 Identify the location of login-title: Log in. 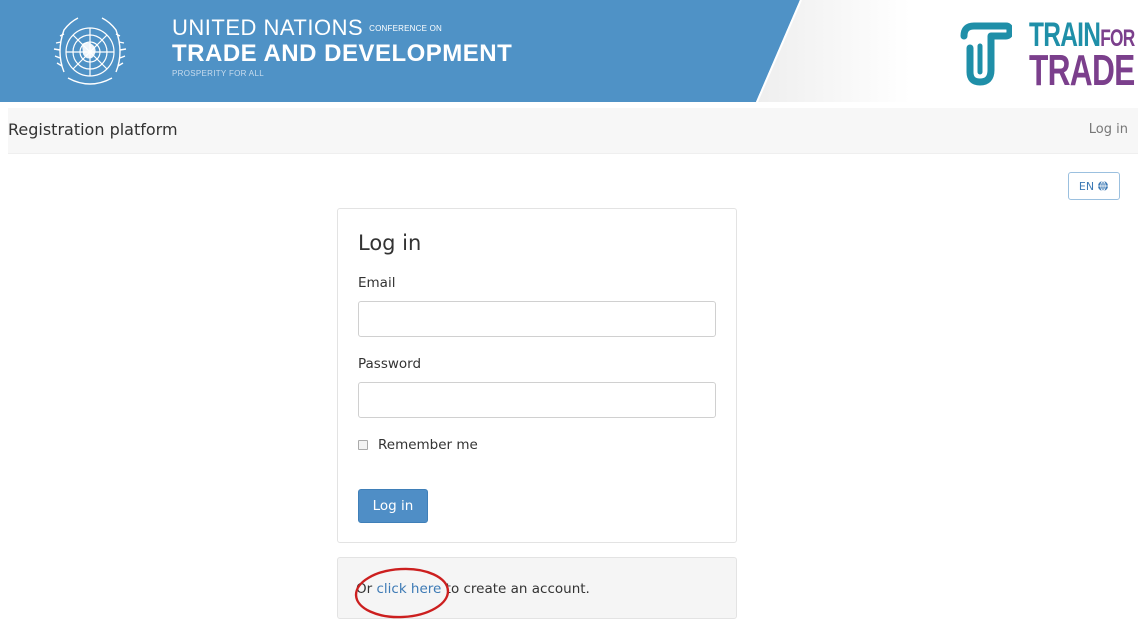
(390, 243).